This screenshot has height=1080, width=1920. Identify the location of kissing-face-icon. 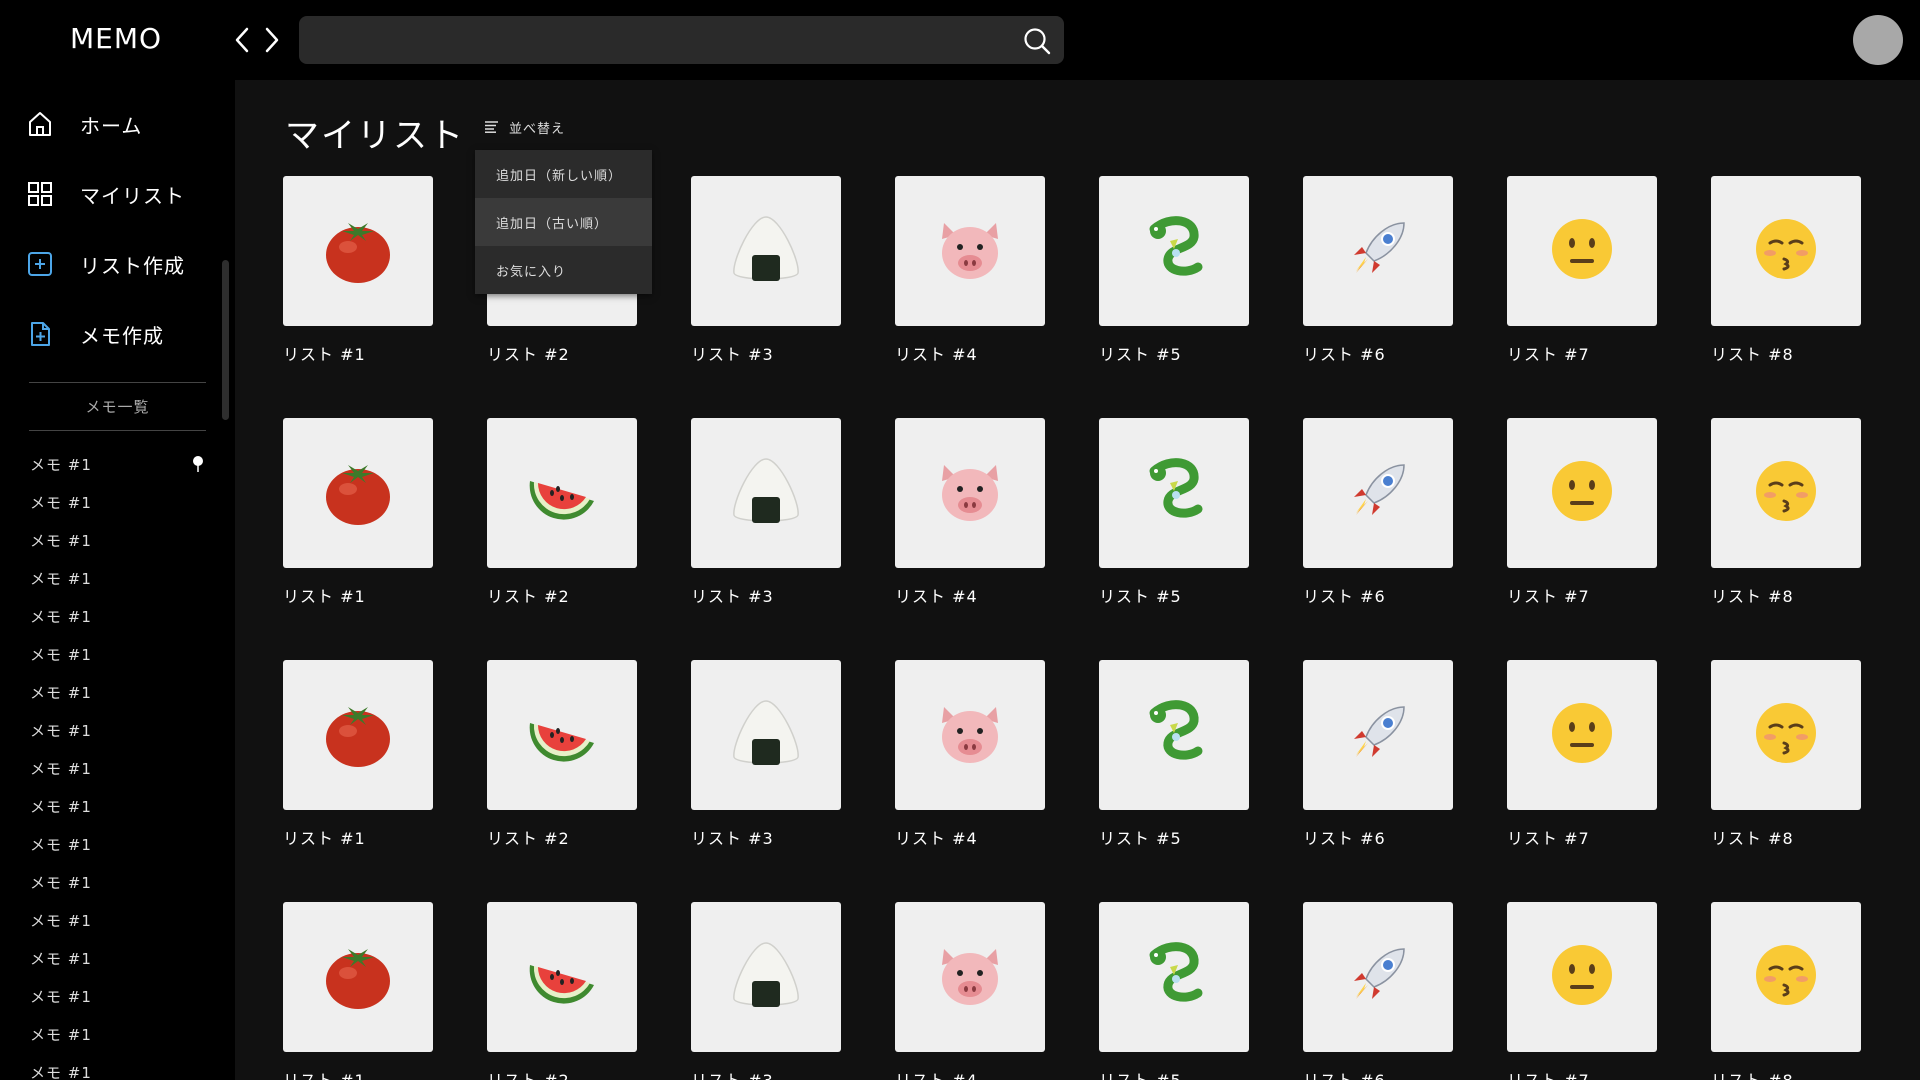
(1786, 977).